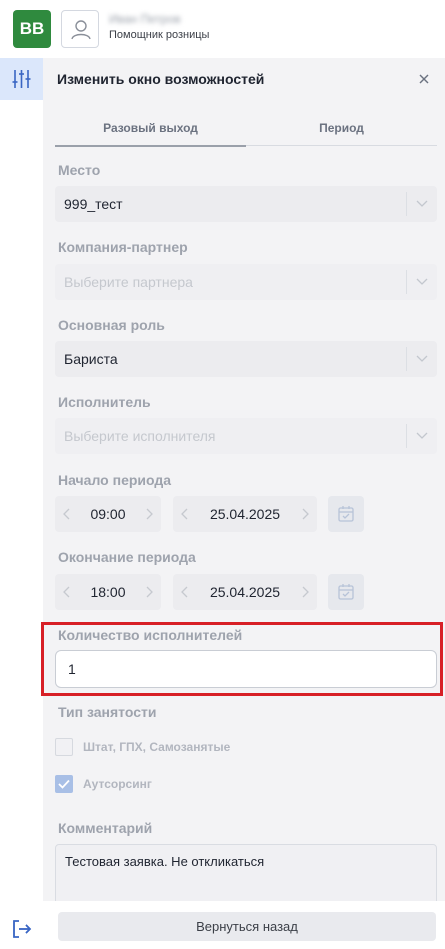  Describe the element at coordinates (107, 712) in the screenshot. I see `employment-label: Тип занятости` at that location.